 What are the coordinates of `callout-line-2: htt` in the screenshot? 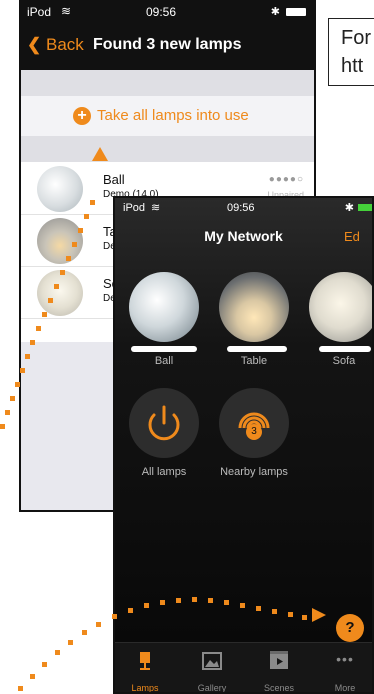 It's located at (352, 66).